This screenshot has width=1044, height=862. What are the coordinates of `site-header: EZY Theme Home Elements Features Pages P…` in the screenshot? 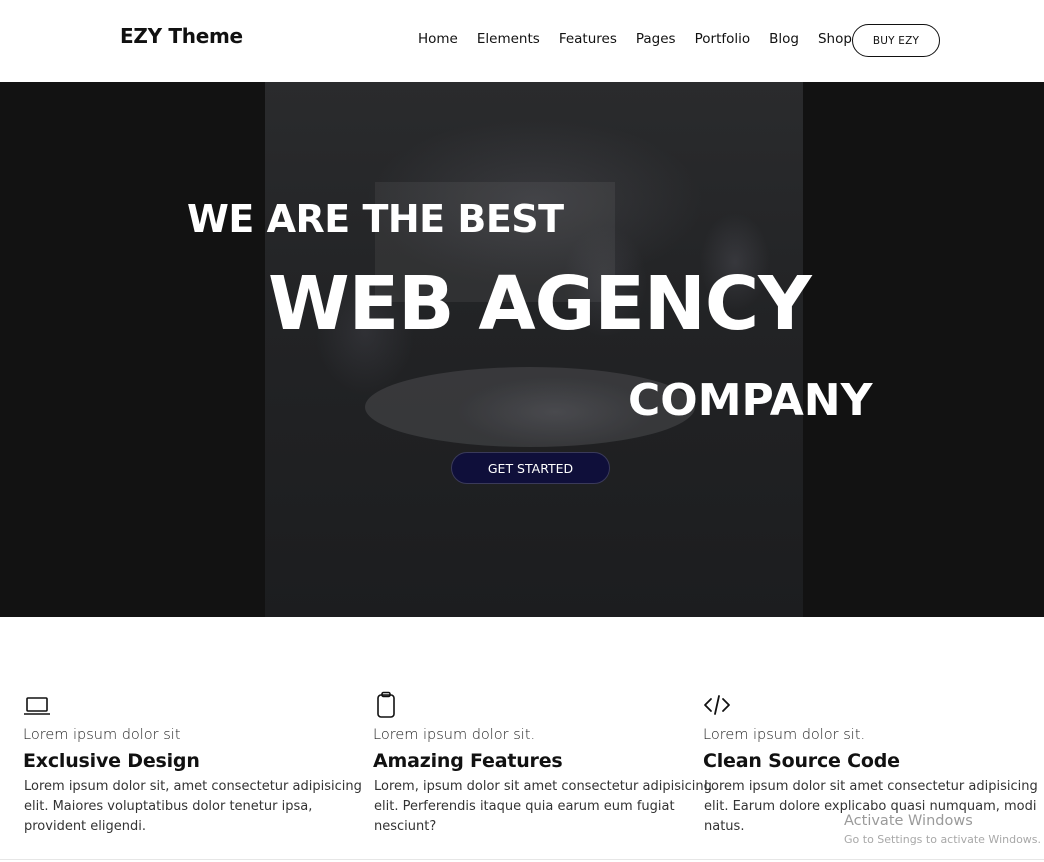 It's located at (522, 40).